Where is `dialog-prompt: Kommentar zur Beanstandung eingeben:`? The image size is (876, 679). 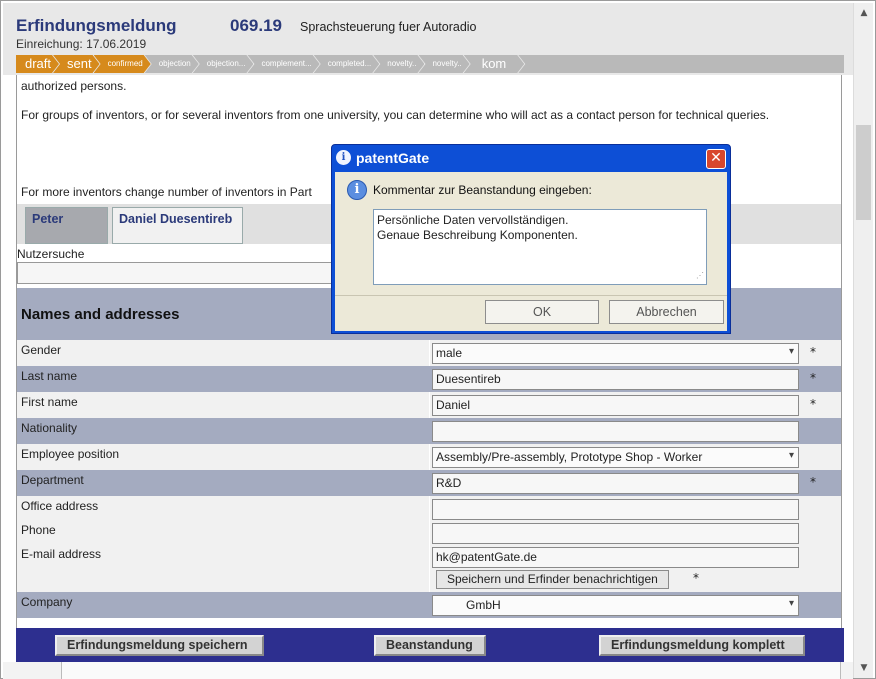
dialog-prompt: Kommentar zur Beanstandung eingeben: is located at coordinates (482, 190).